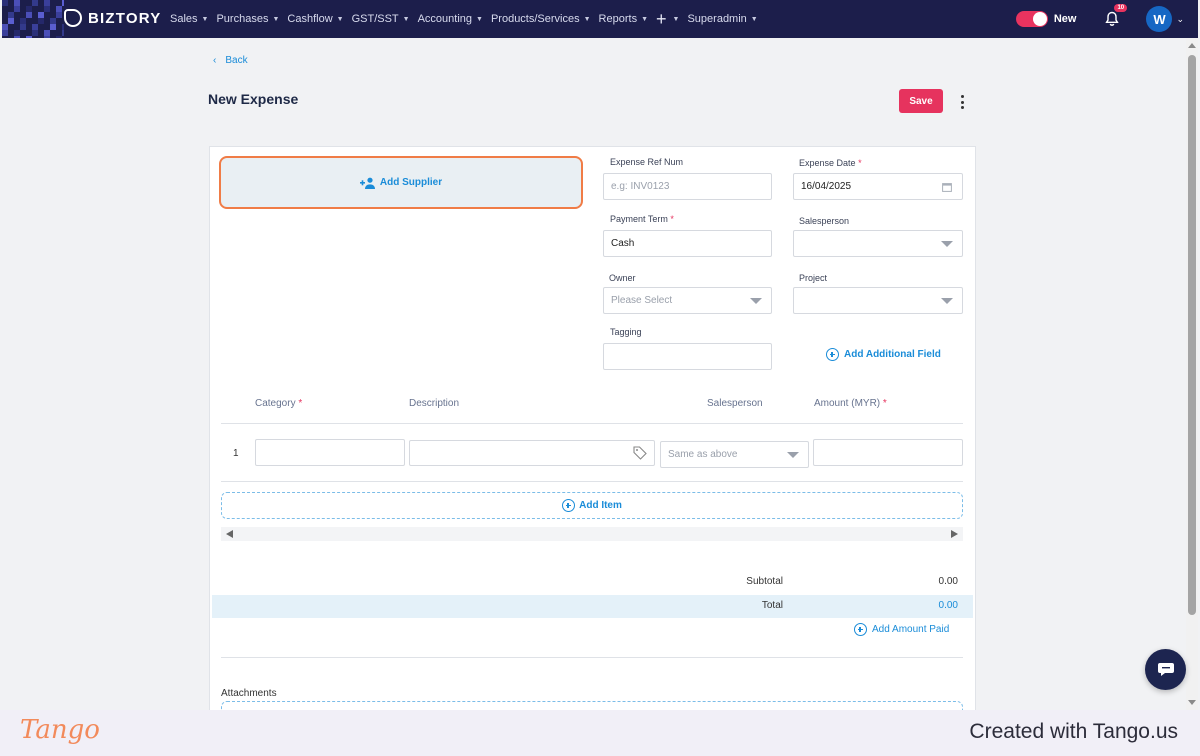  What do you see at coordinates (592, 657) in the screenshot?
I see `section-divider` at bounding box center [592, 657].